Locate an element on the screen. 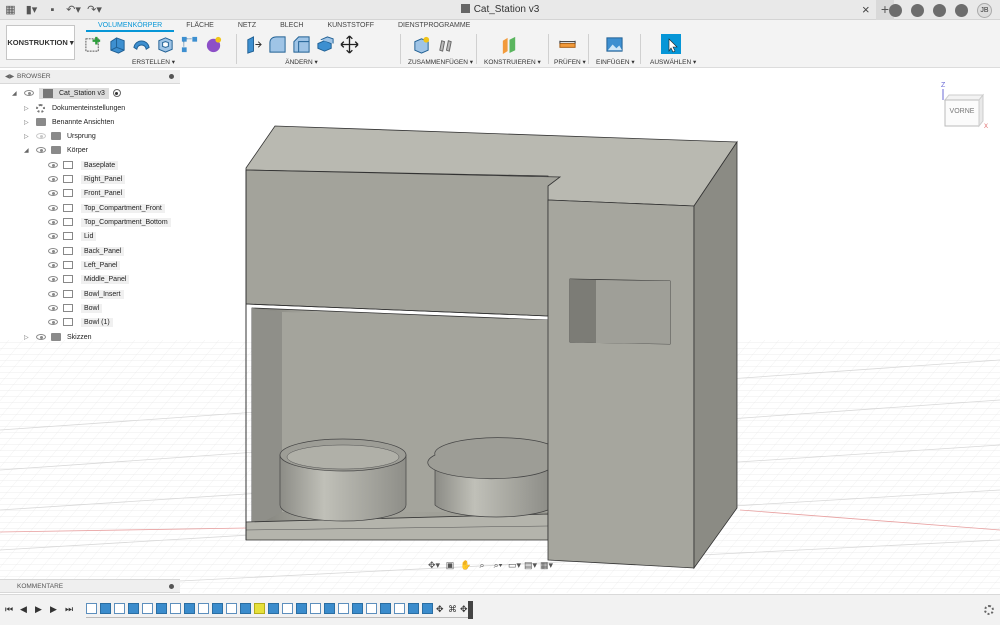  pan-hand-icon: ✋ is located at coordinates (466, 565).